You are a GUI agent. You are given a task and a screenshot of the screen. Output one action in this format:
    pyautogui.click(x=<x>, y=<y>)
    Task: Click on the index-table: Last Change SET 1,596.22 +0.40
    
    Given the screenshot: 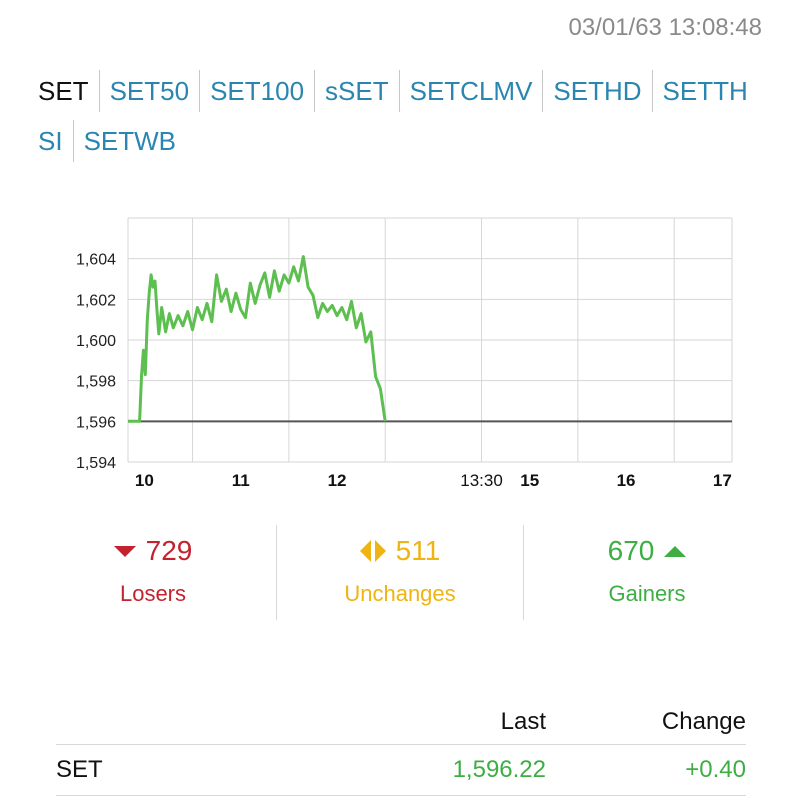 What is the action you would take?
    pyautogui.click(x=401, y=748)
    